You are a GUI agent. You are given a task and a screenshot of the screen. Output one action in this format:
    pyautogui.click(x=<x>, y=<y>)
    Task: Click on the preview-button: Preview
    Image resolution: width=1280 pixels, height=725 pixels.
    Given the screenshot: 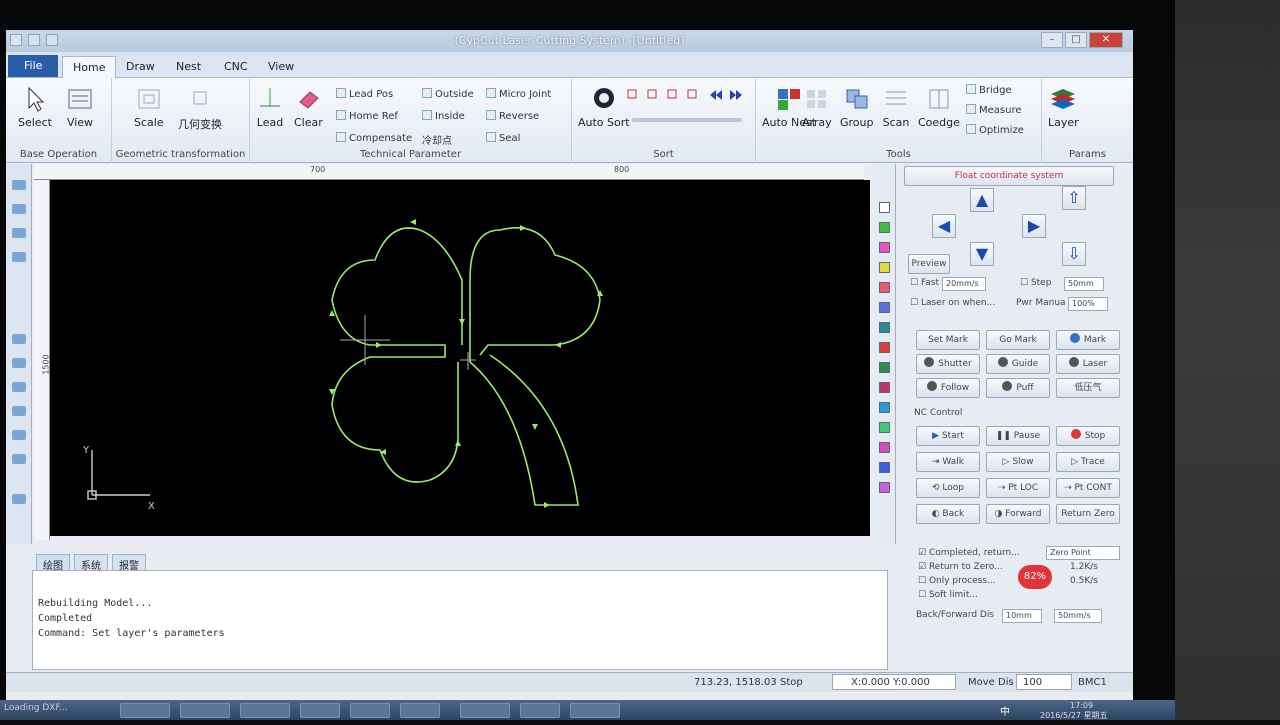 What is the action you would take?
    pyautogui.click(x=929, y=264)
    